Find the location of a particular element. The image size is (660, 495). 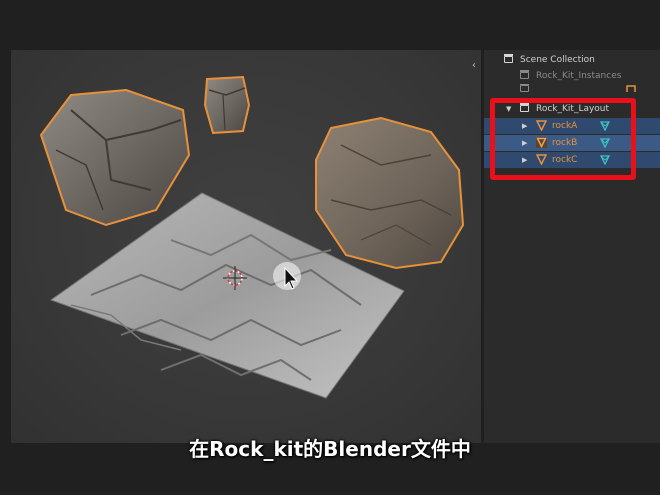

scene-collection-label: Scene Collection is located at coordinates (557, 60).